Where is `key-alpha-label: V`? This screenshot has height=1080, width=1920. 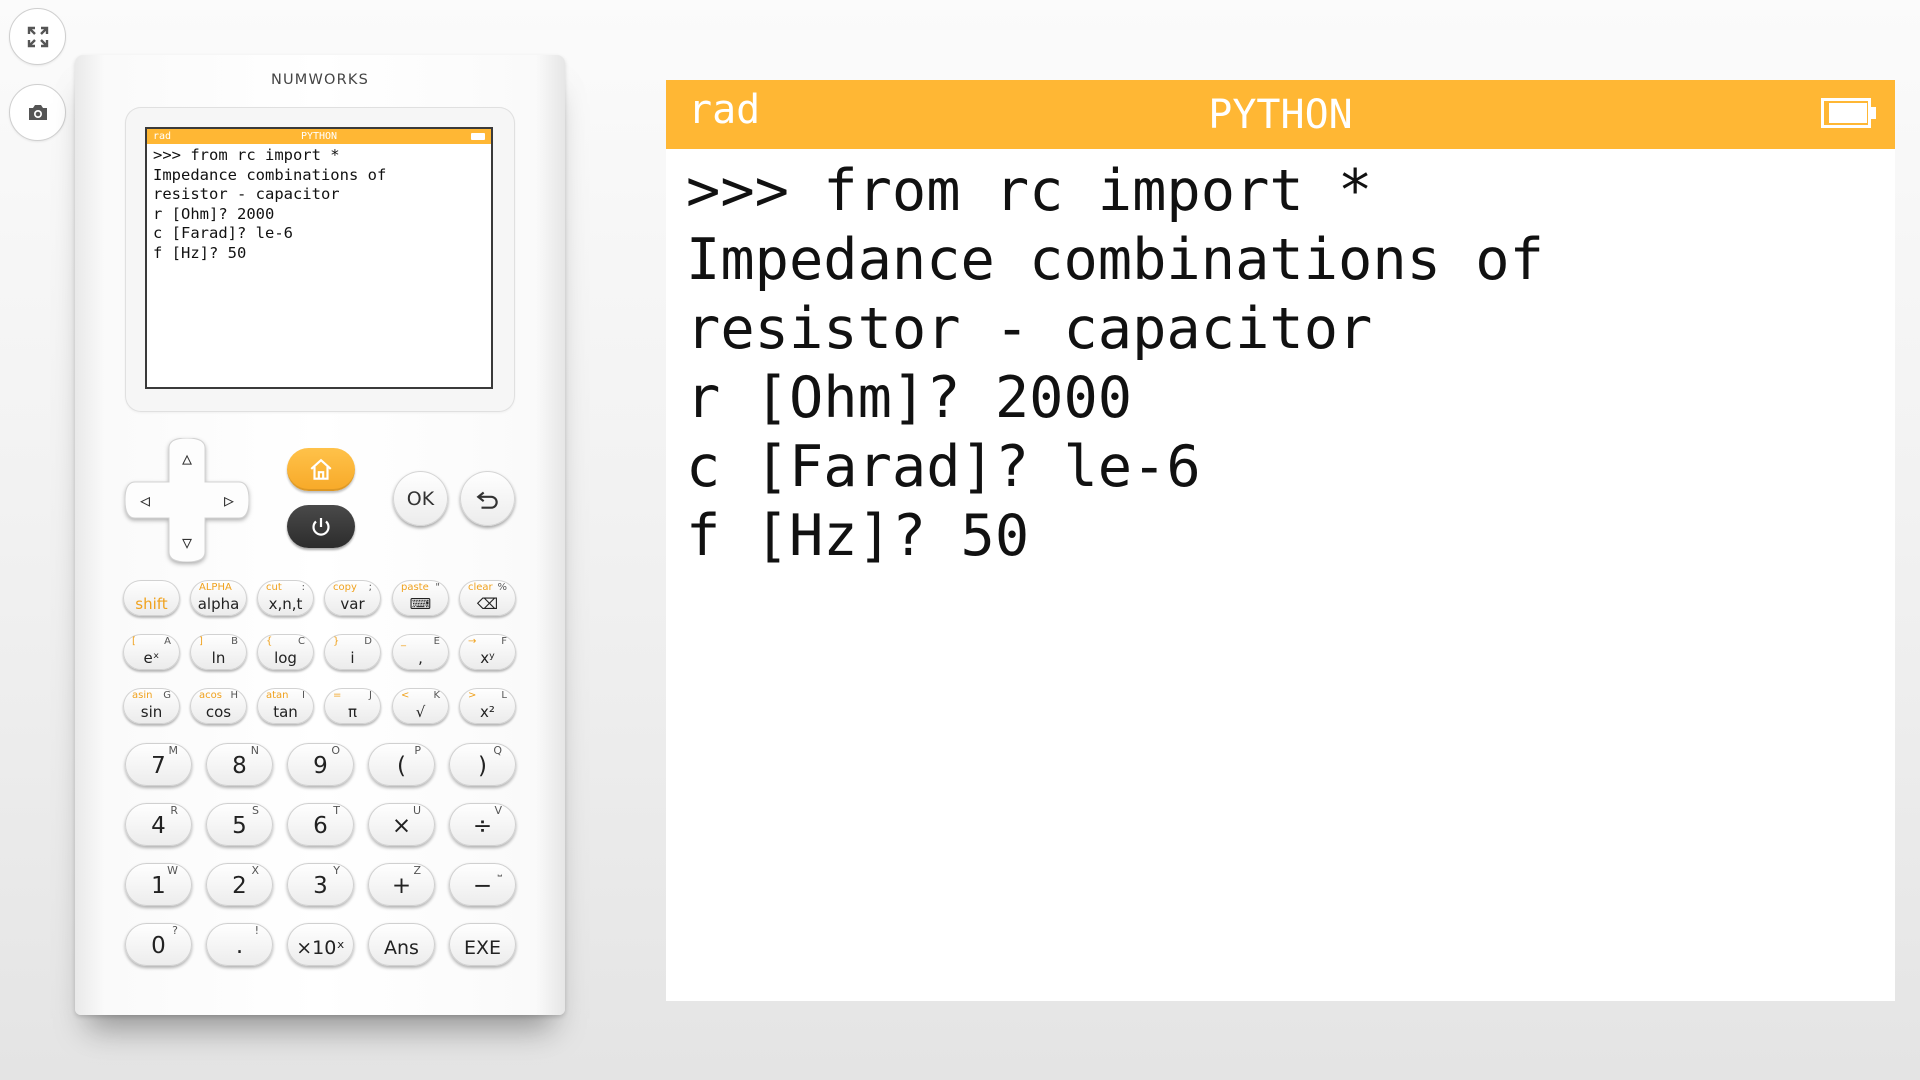 key-alpha-label: V is located at coordinates (498, 810).